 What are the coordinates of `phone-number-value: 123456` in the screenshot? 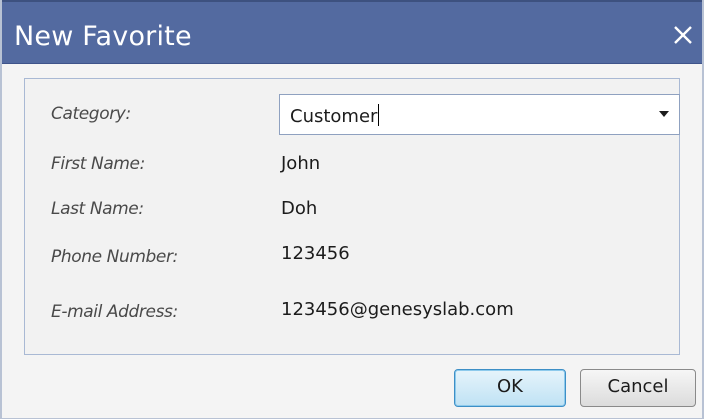 It's located at (315, 253).